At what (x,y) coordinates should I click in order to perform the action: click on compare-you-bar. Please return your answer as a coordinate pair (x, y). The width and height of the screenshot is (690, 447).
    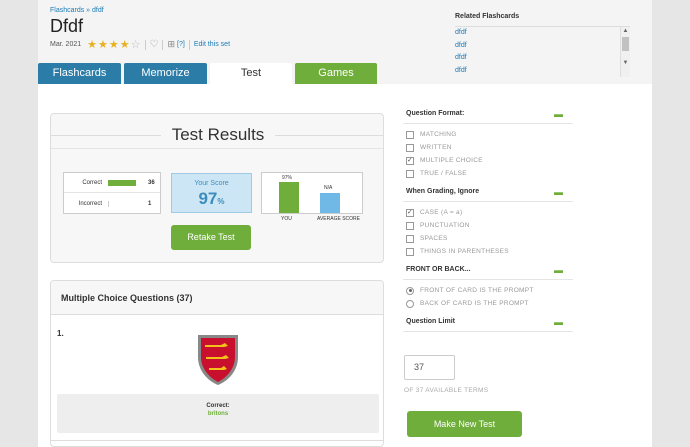
    Looking at the image, I should click on (289, 197).